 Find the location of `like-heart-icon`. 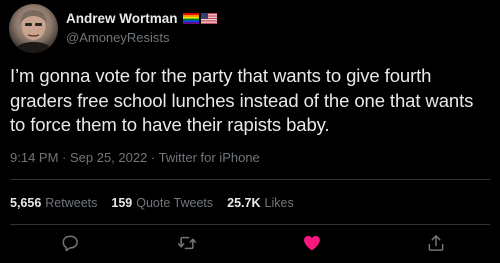

like-heart-icon is located at coordinates (312, 243).